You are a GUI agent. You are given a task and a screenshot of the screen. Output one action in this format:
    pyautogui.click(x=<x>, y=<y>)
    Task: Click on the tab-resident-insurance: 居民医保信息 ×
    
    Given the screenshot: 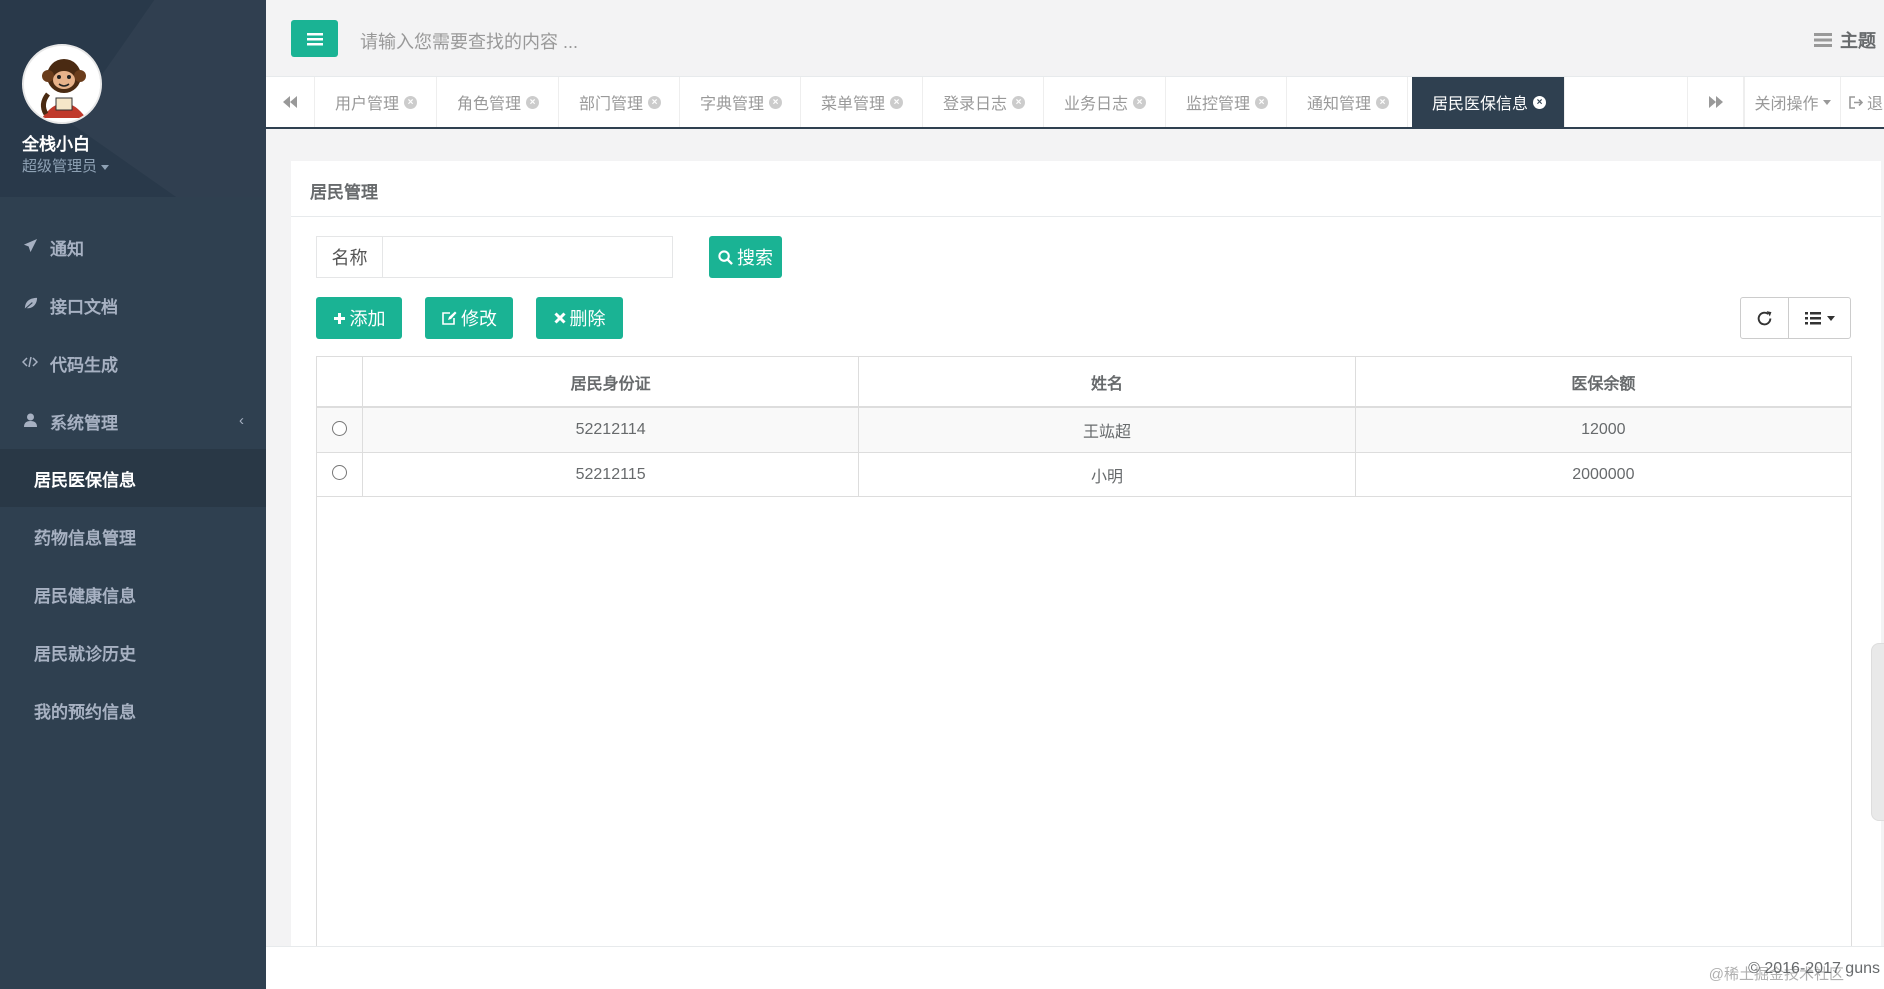 What is the action you would take?
    pyautogui.click(x=1488, y=102)
    